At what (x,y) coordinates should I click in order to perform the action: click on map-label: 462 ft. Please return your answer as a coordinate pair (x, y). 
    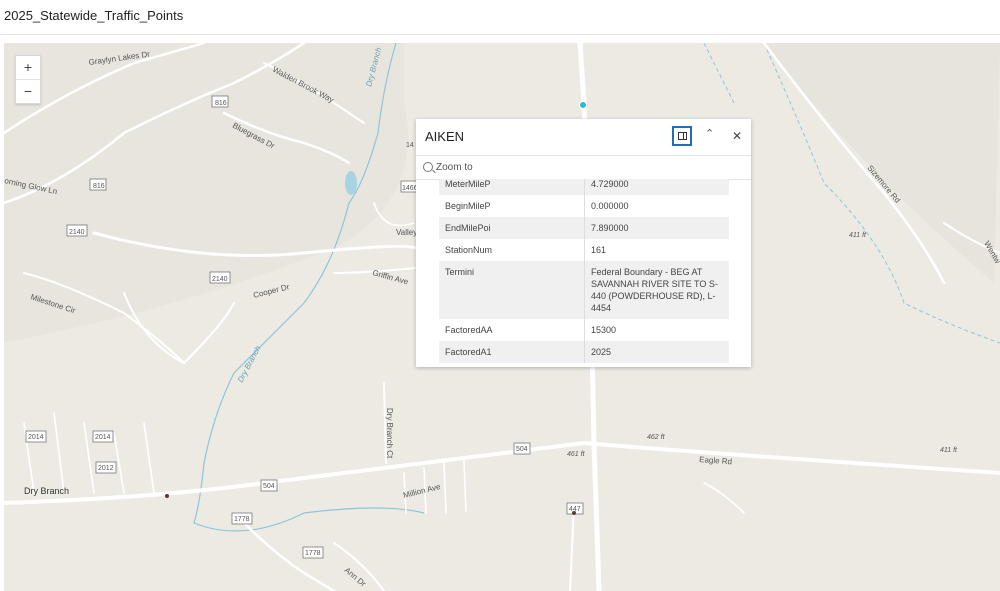
    Looking at the image, I should click on (656, 437).